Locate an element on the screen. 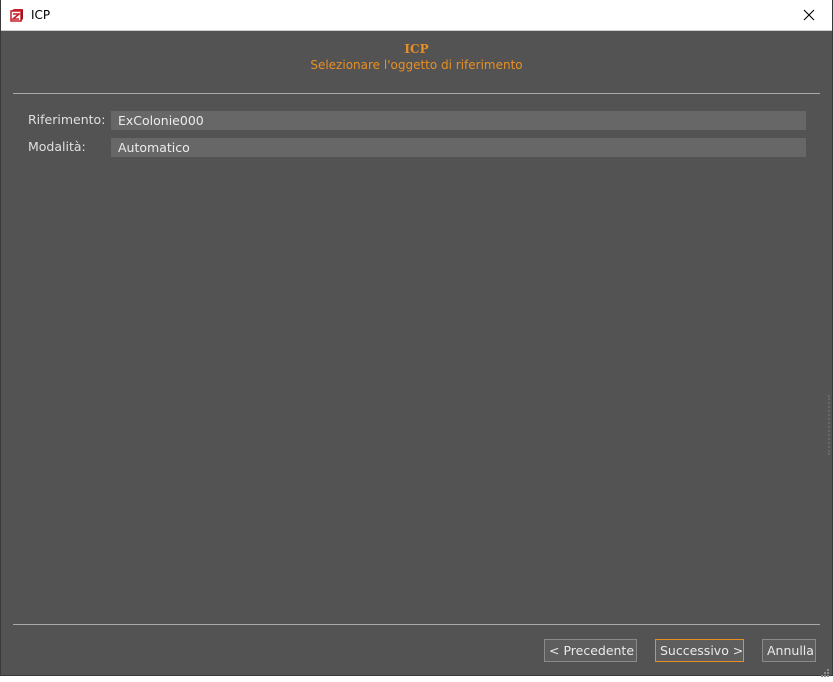  header-title: ICP is located at coordinates (416, 49).